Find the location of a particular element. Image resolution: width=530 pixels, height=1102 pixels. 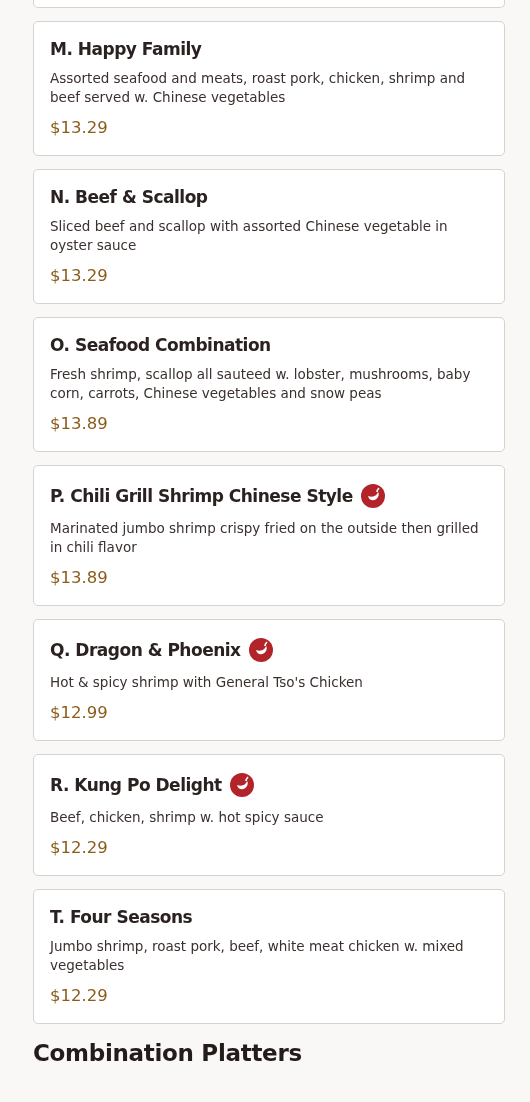

dish-title: T. Four Seasons is located at coordinates (121, 917).